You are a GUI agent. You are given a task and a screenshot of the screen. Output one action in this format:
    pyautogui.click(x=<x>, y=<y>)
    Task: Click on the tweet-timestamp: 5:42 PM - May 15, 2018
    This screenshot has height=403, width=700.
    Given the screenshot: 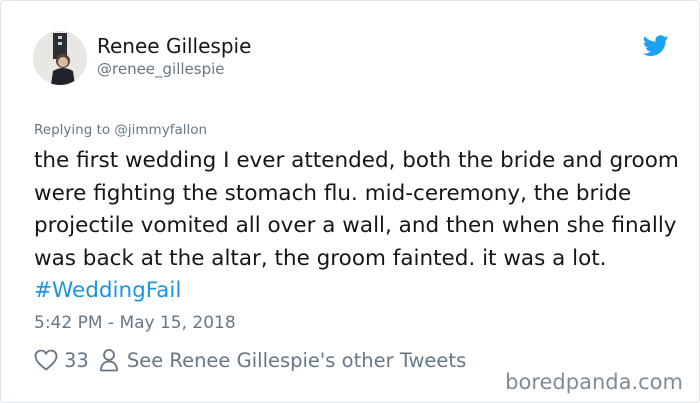 What is the action you would take?
    pyautogui.click(x=135, y=323)
    